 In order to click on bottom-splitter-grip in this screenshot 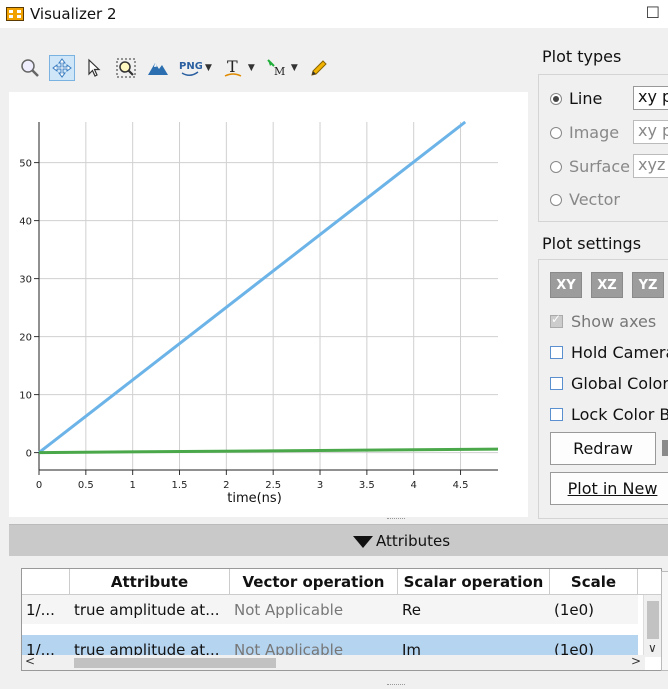, I will do `click(396, 685)`.